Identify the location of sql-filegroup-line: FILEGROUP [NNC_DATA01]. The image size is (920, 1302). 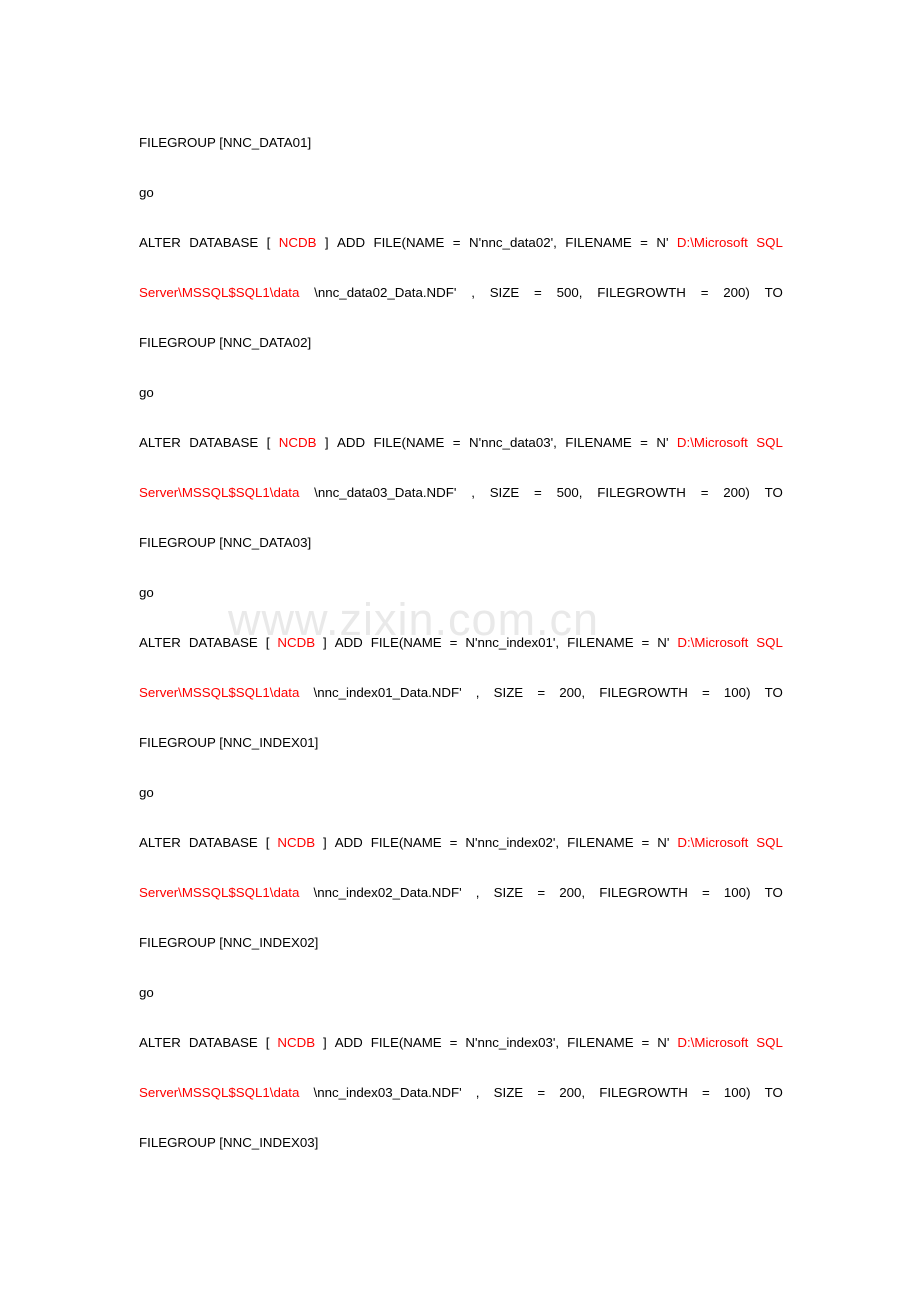
(225, 142).